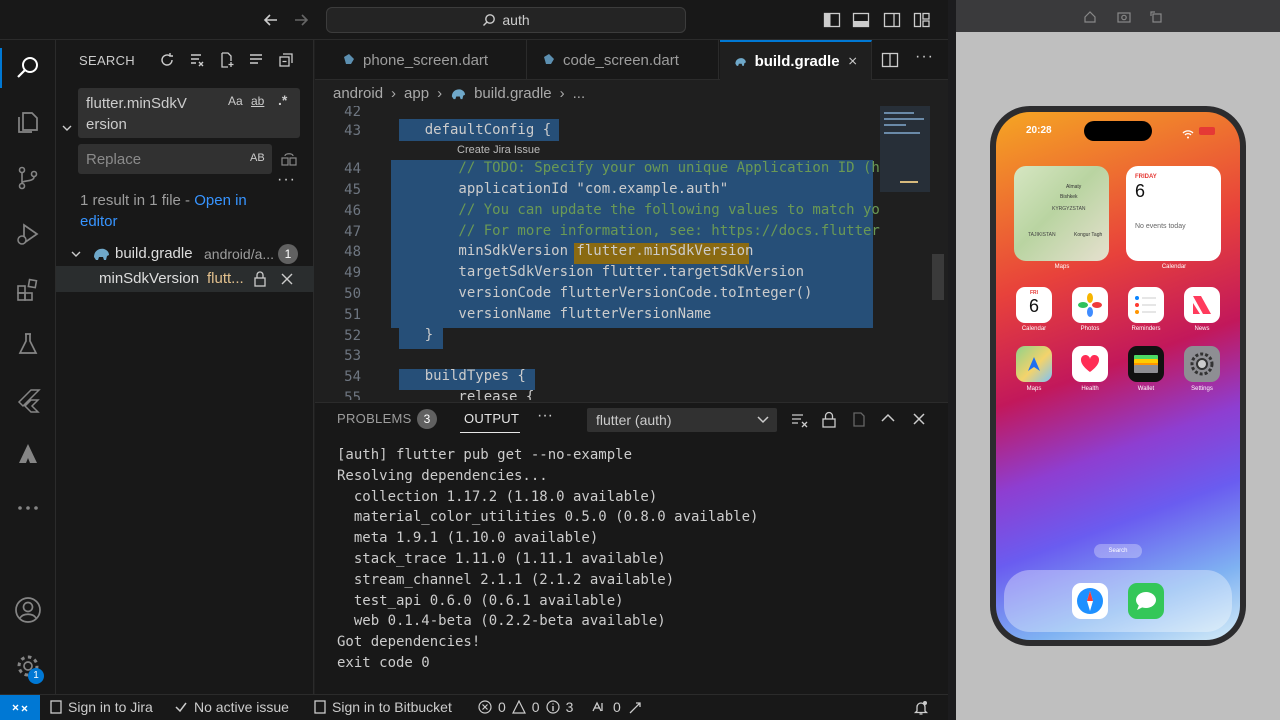 This screenshot has width=1280, height=720. What do you see at coordinates (282, 100) in the screenshot?
I see `regex-toggle: .*` at bounding box center [282, 100].